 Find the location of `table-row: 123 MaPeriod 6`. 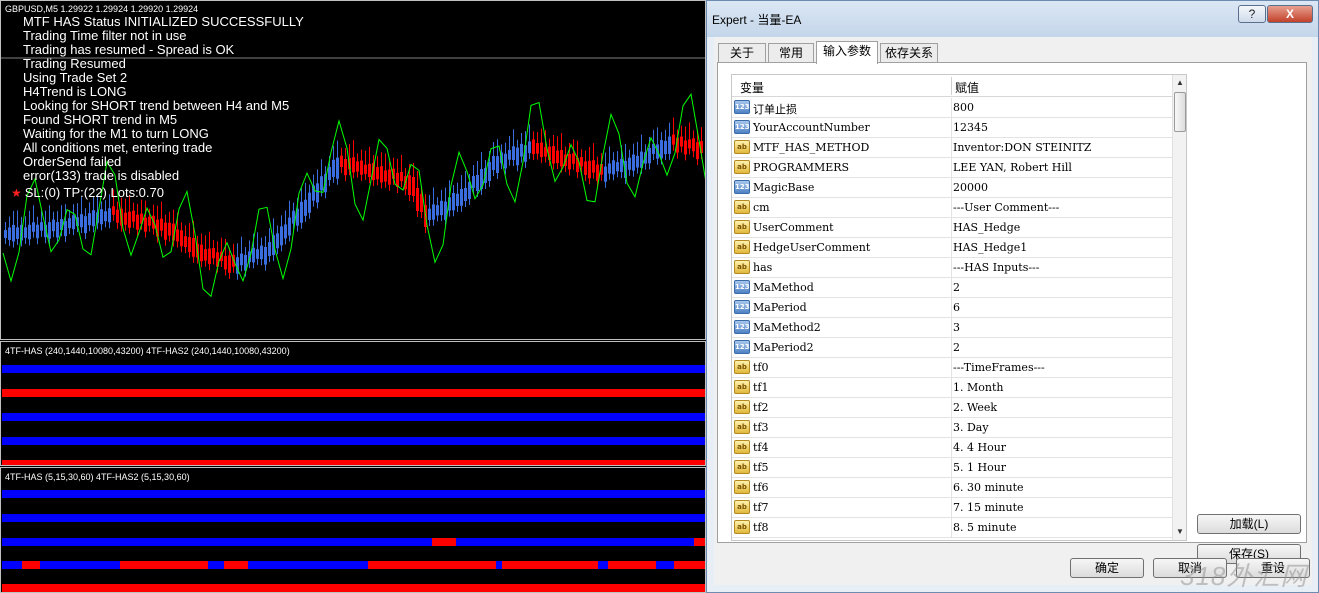

table-row: 123 MaPeriod 6 is located at coordinates (952, 308).